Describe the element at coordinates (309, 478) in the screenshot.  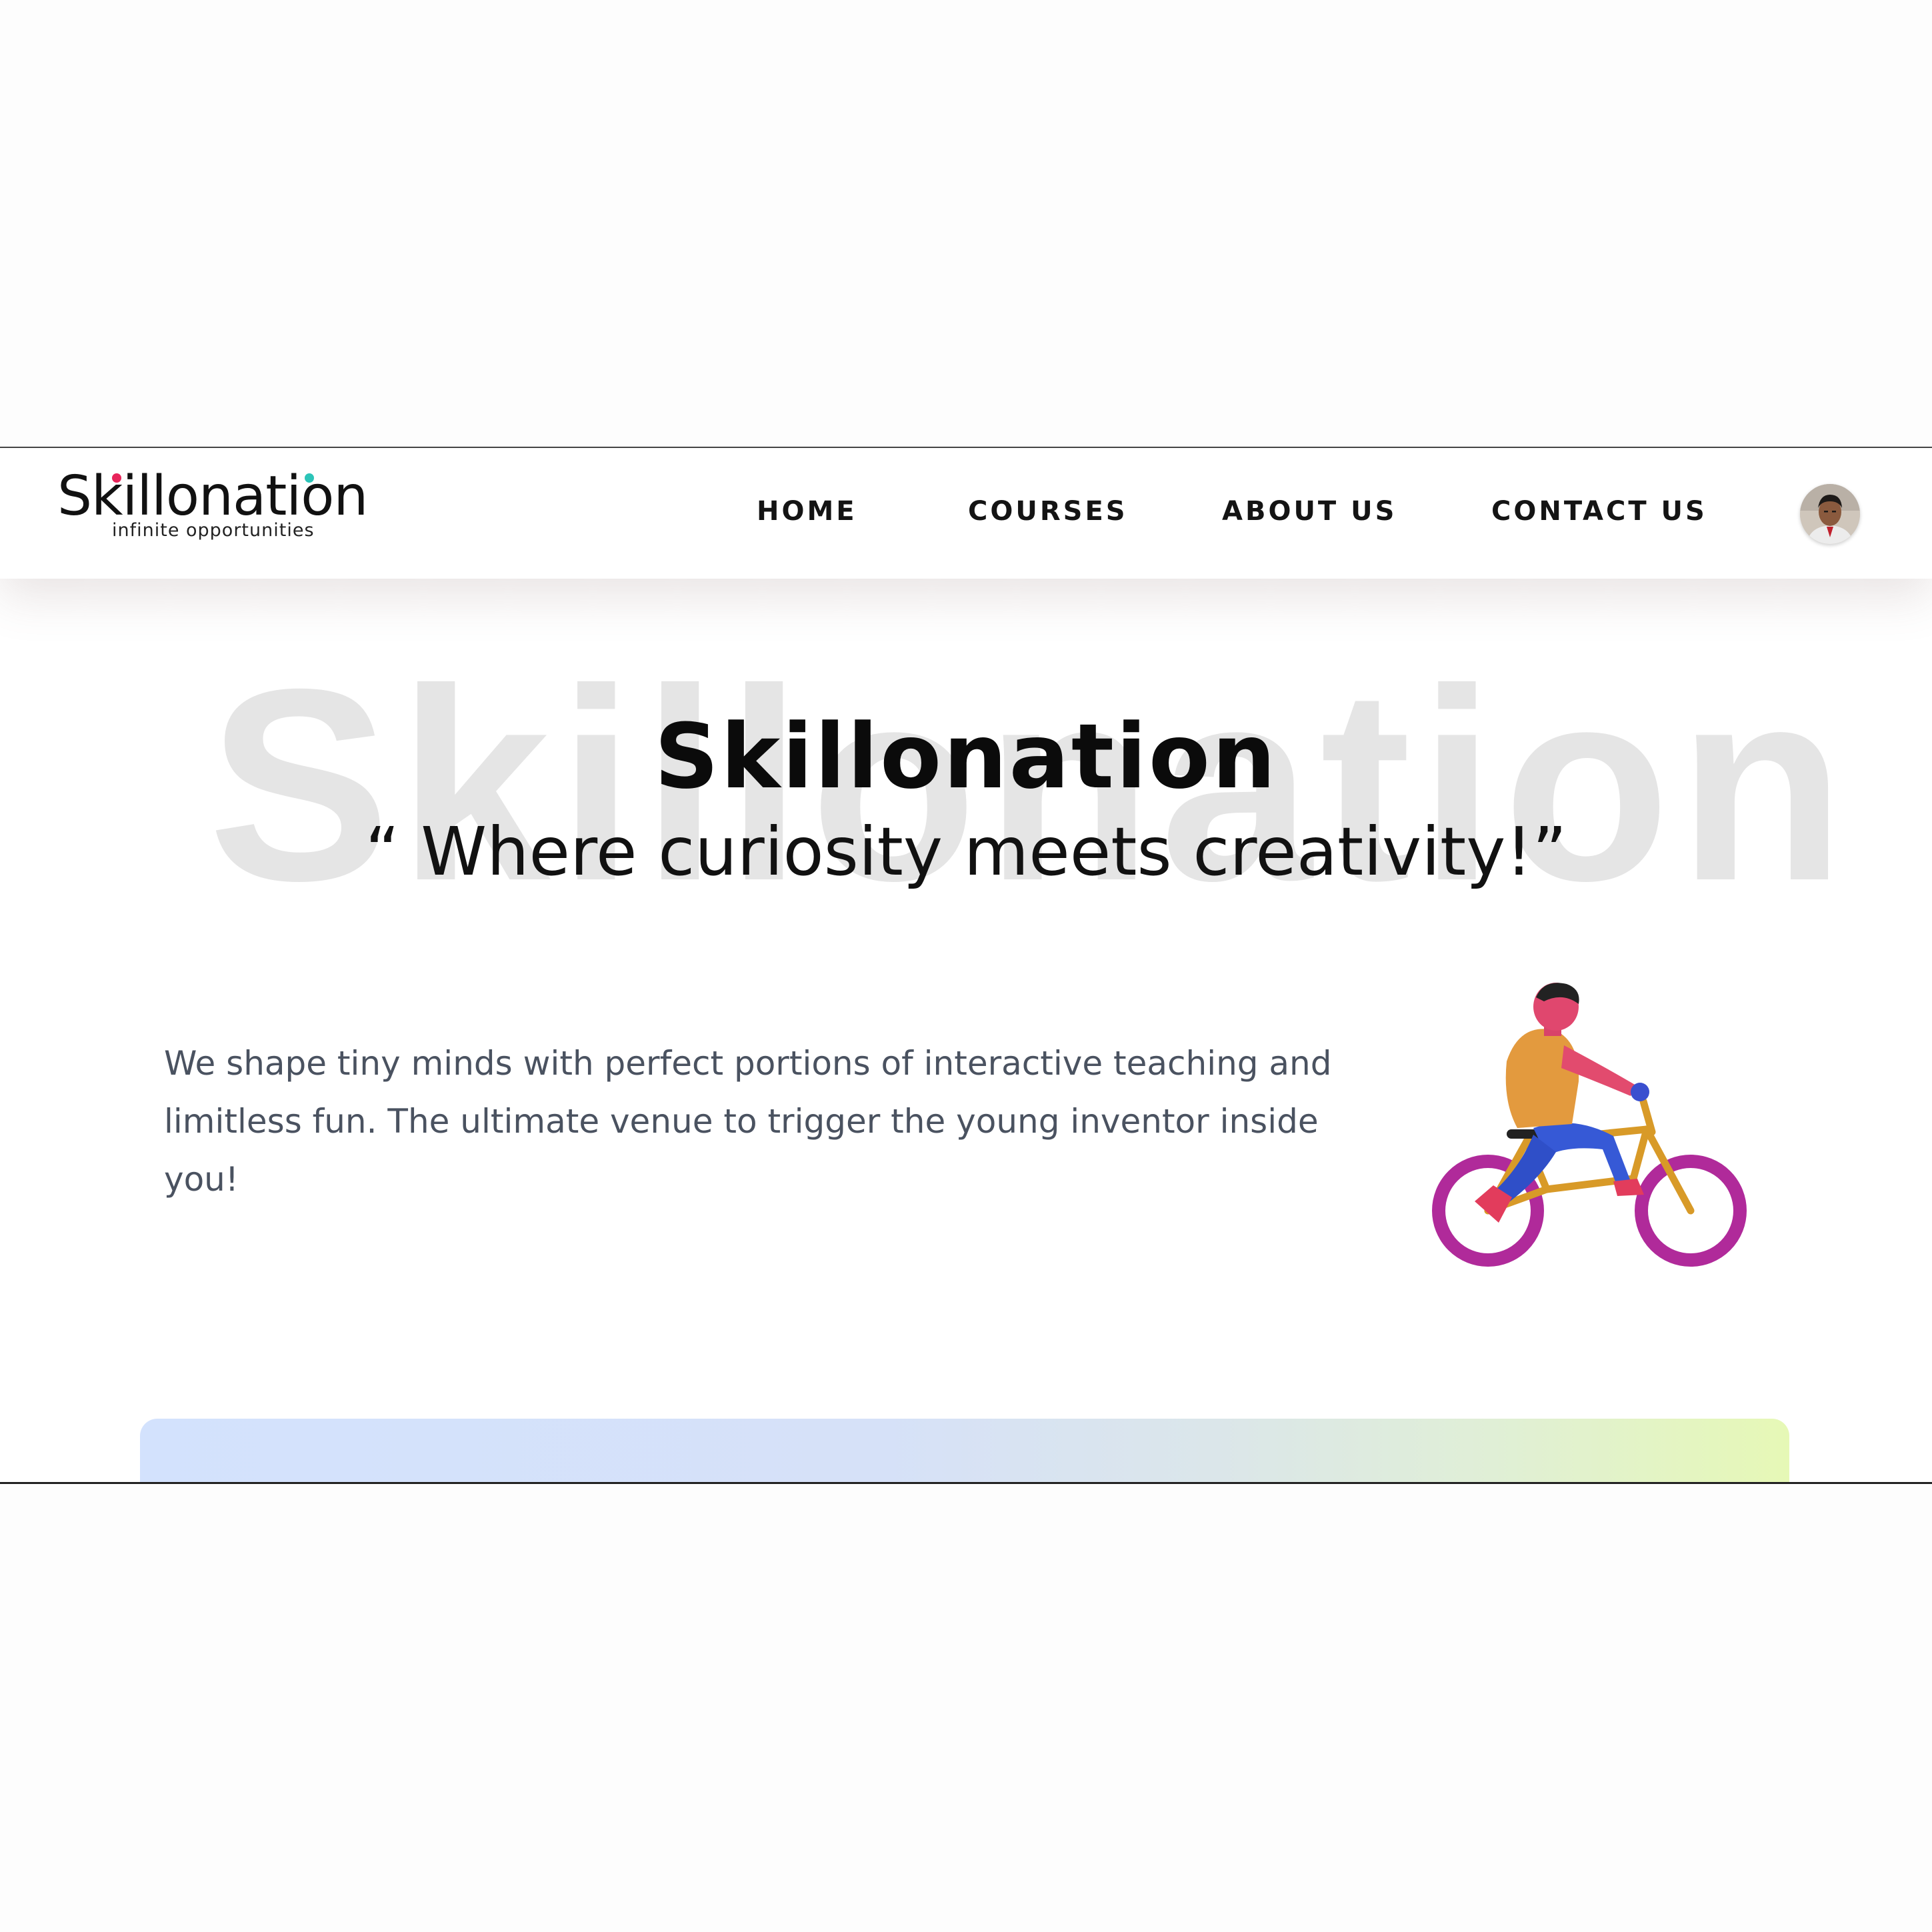
I see `logo-teal-dot` at that location.